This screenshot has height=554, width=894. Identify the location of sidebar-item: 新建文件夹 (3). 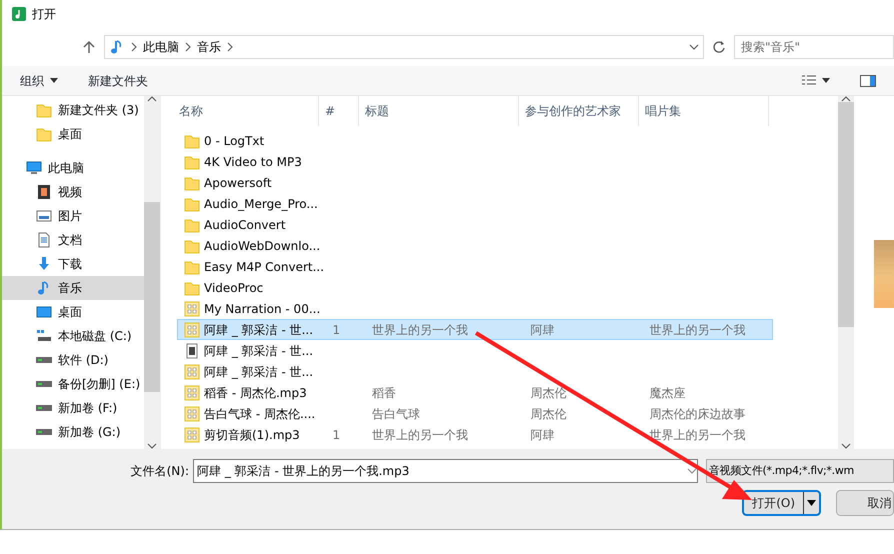
(73, 110).